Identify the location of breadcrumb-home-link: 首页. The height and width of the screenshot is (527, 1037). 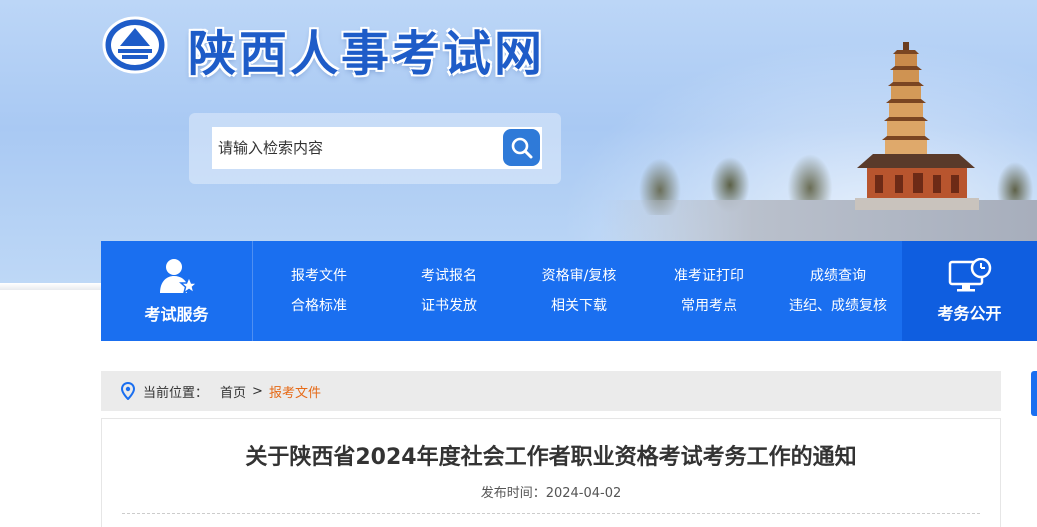
(233, 391).